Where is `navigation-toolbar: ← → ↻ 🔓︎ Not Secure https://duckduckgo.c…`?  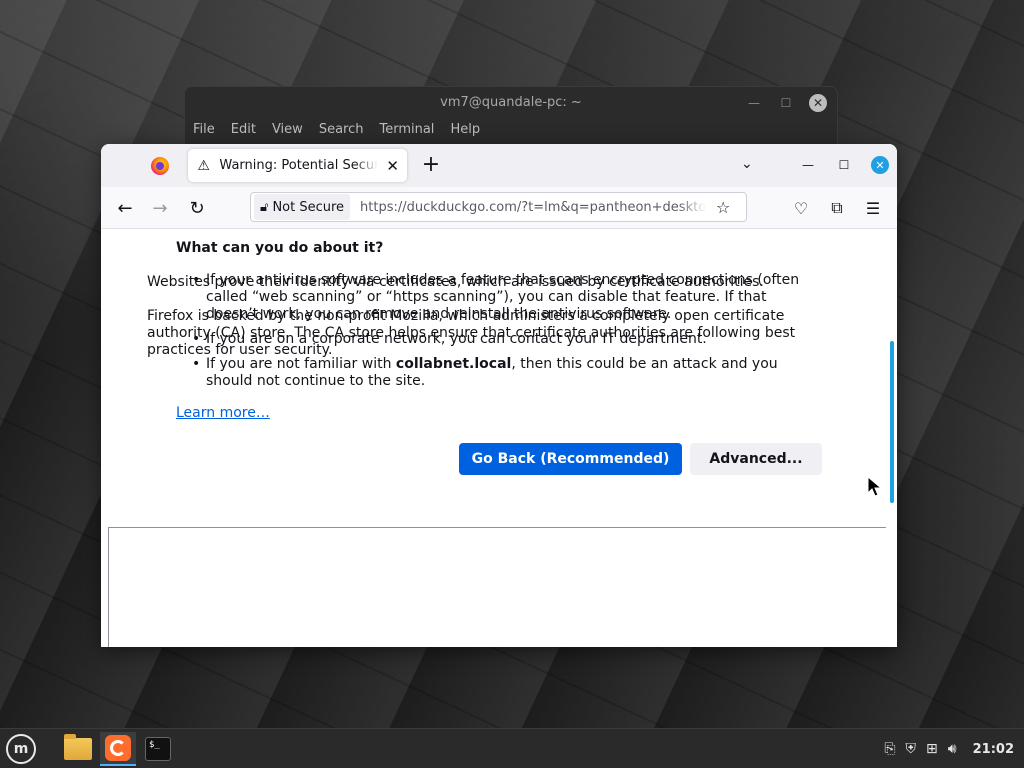 navigation-toolbar: ← → ↻ 🔓︎ Not Secure https://duckduckgo.c… is located at coordinates (499, 208).